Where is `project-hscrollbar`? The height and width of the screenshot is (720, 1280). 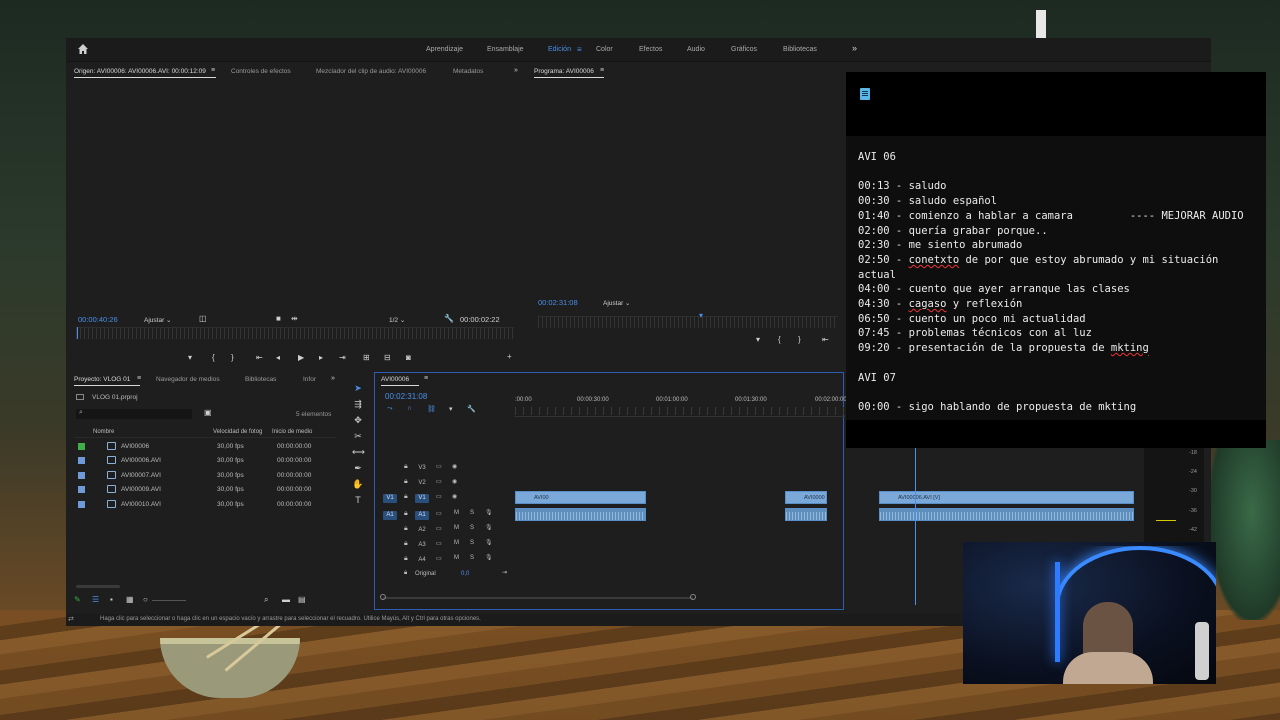
project-hscrollbar is located at coordinates (98, 586).